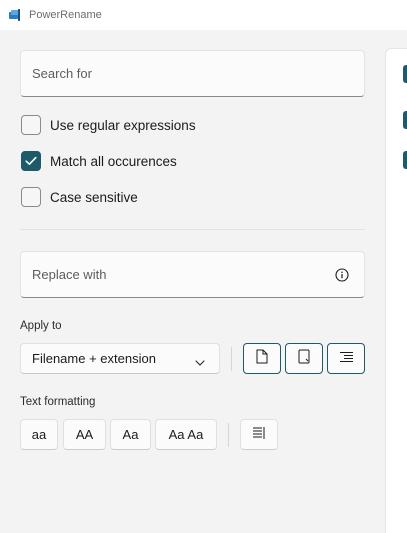 The width and height of the screenshot is (407, 533). Describe the element at coordinates (31, 197) in the screenshot. I see `case-sensitive-checkbox` at that location.